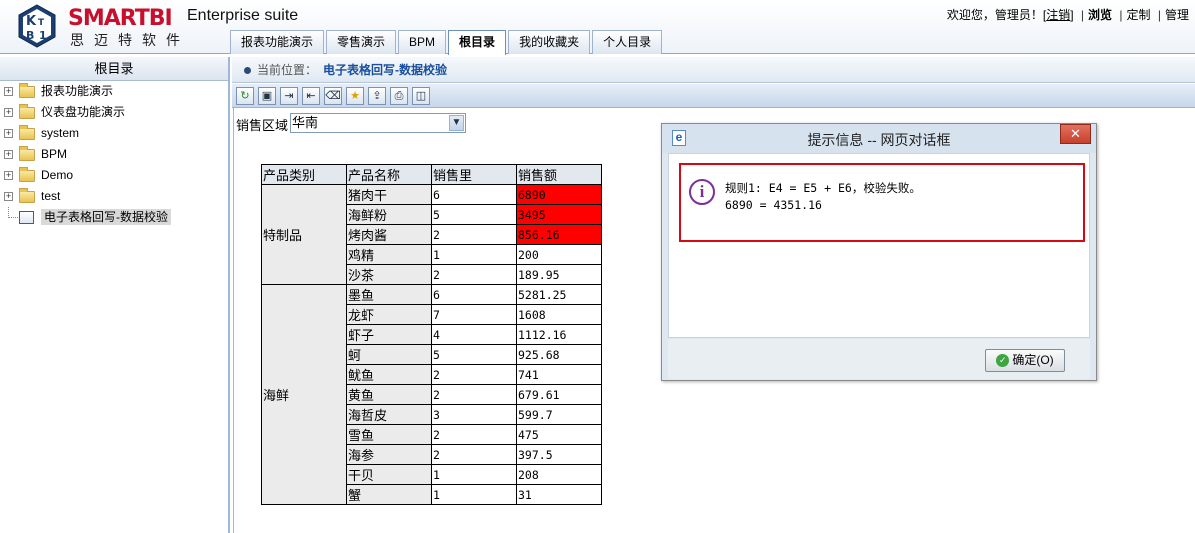  Describe the element at coordinates (559, 234) in the screenshot. I see `amount-cell-error: 856.16` at that location.